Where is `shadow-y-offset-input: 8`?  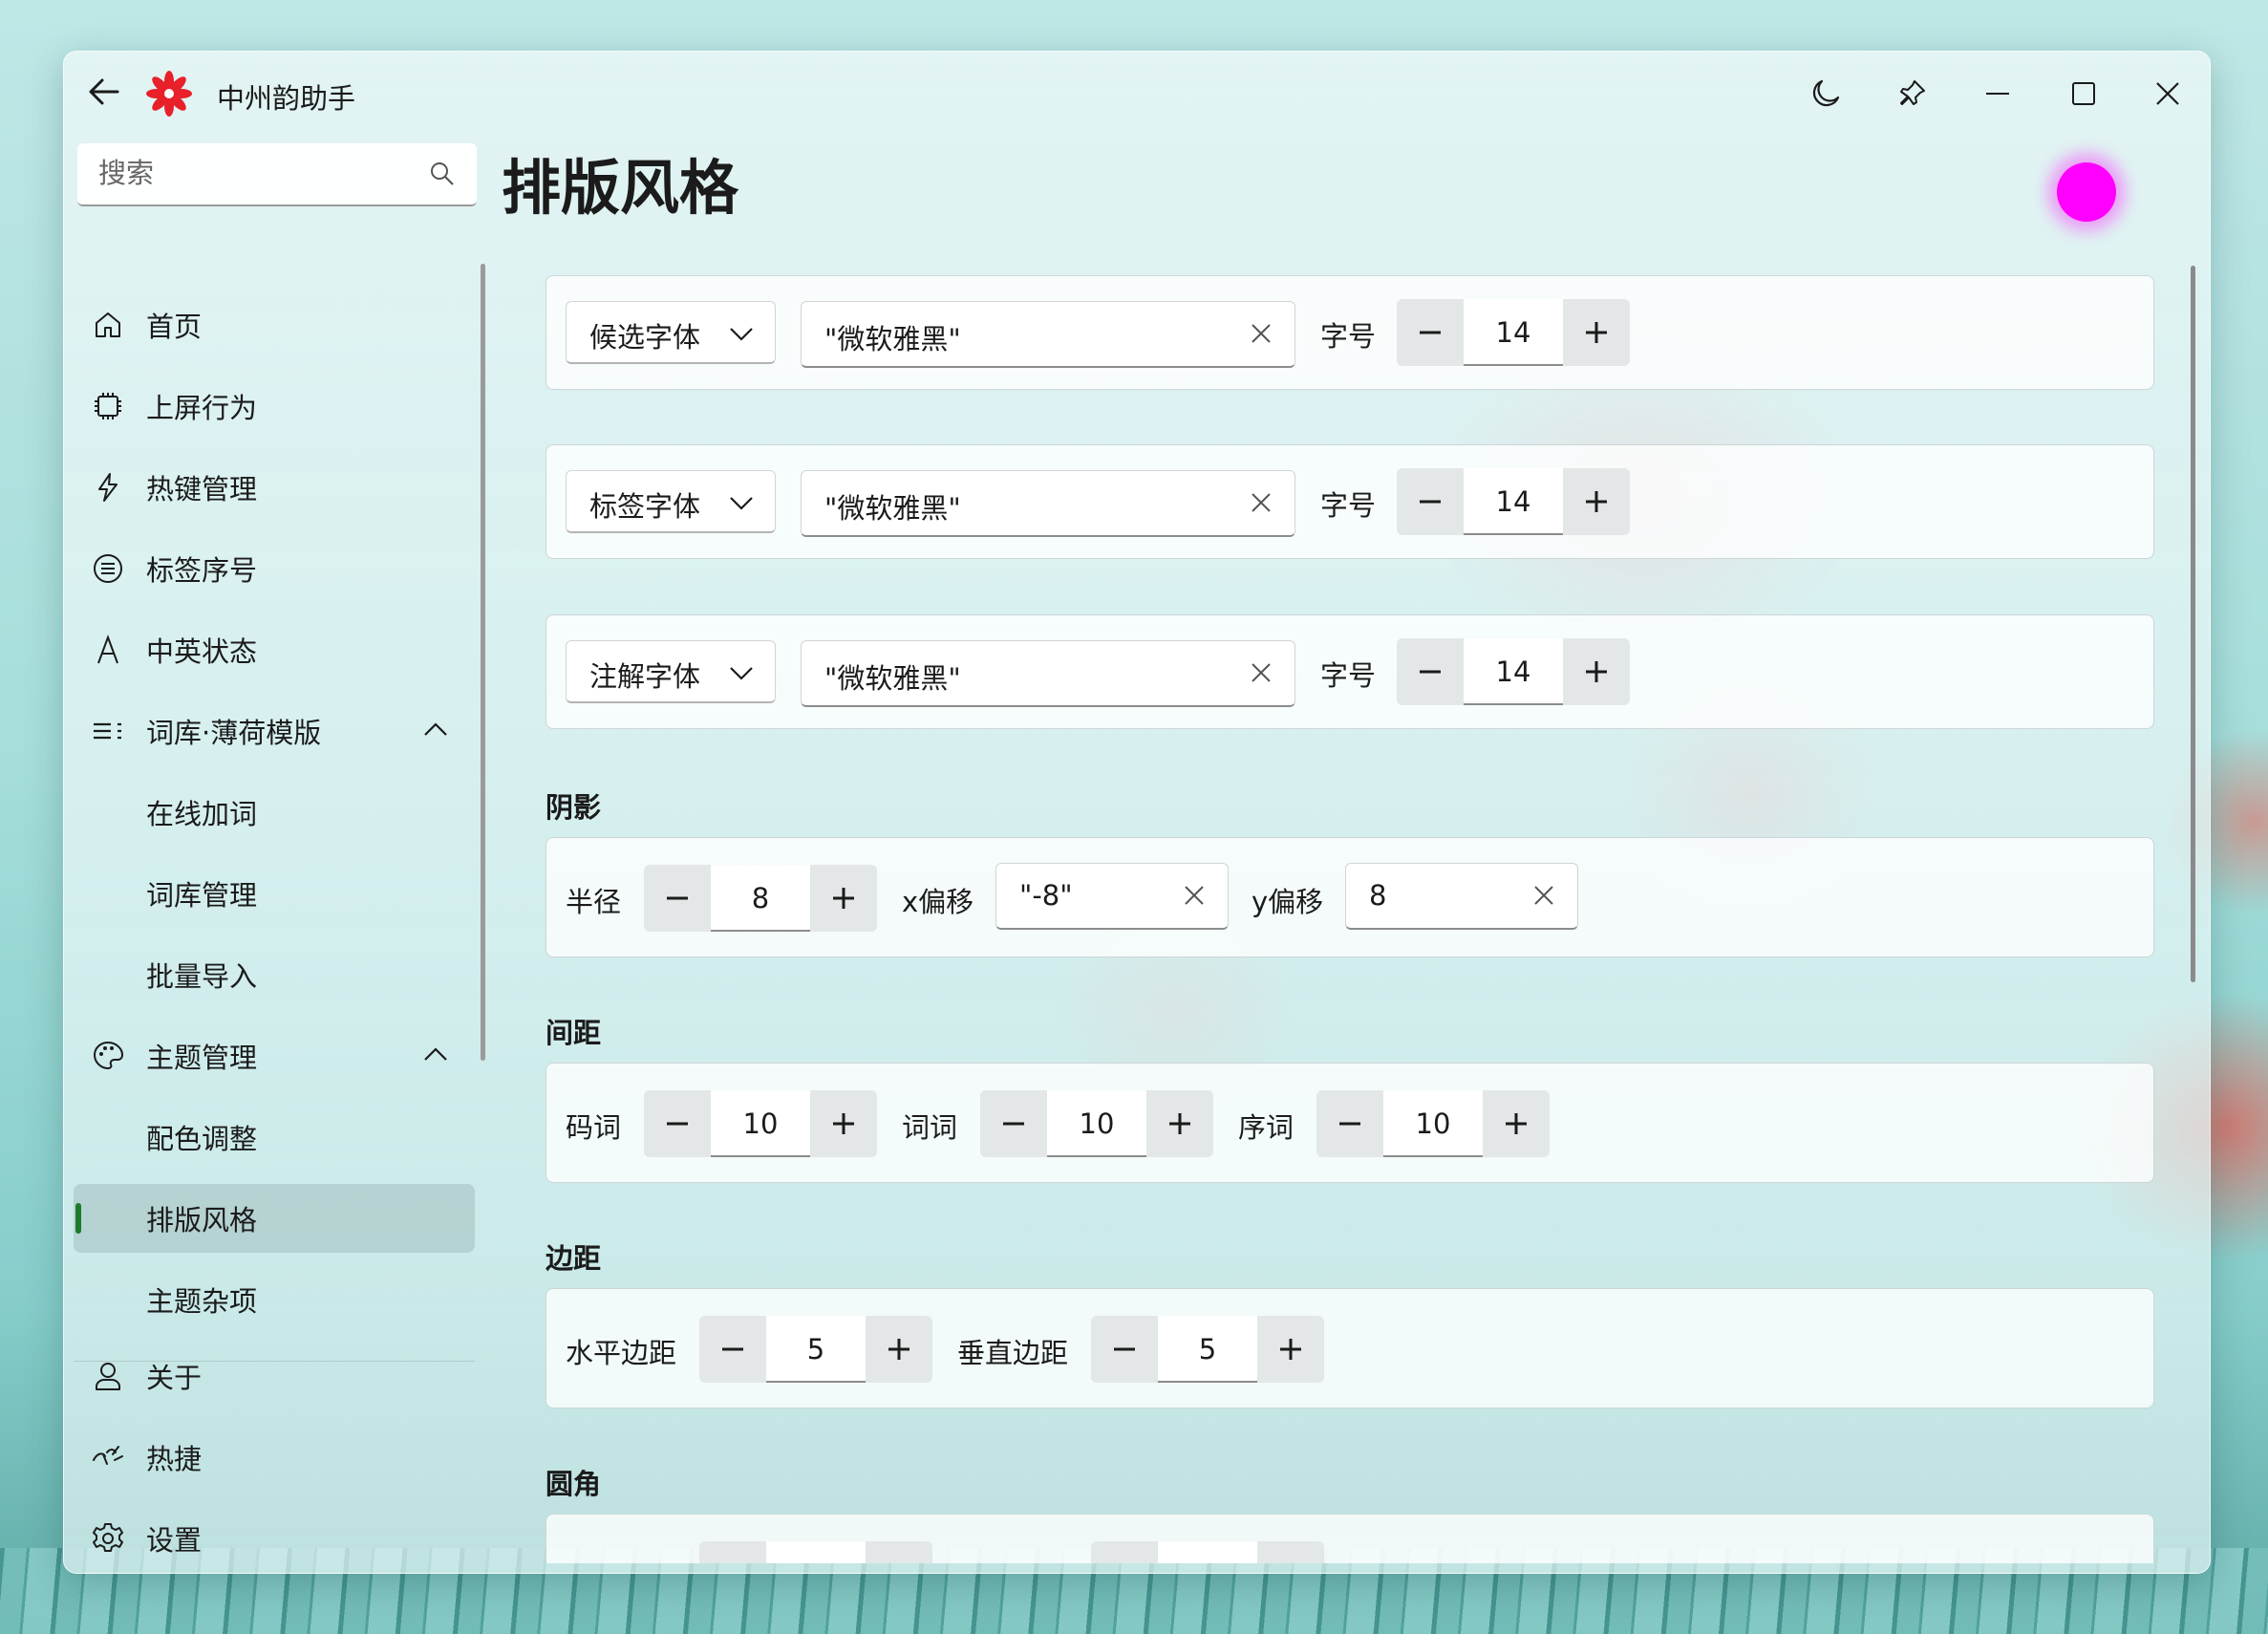
shadow-y-offset-input: 8 is located at coordinates (1461, 897).